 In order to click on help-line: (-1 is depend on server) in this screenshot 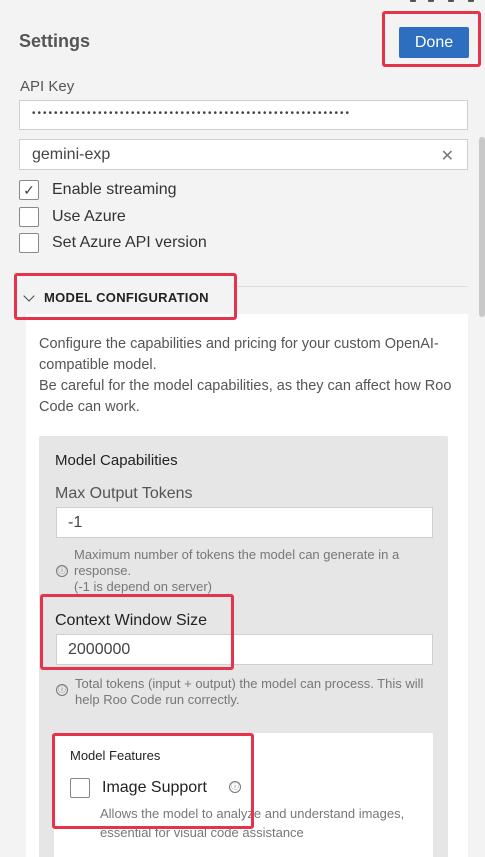, I will do `click(143, 586)`.